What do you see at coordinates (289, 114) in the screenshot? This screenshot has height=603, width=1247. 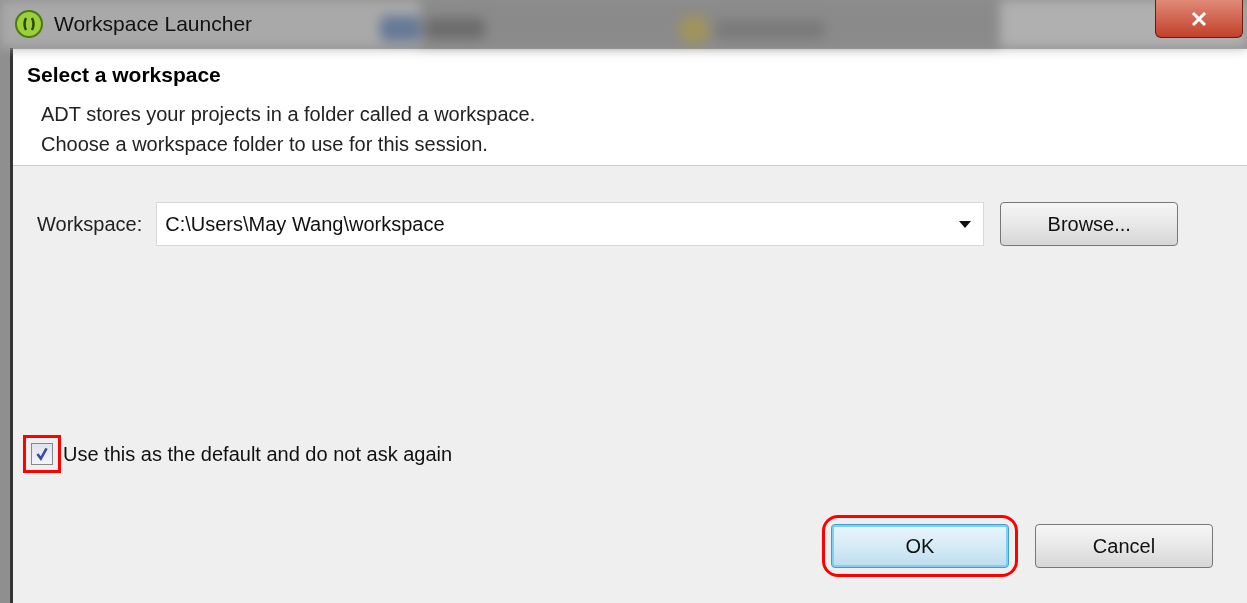 I see `description-text: ADT stores your projects in a folder called a workspace.` at bounding box center [289, 114].